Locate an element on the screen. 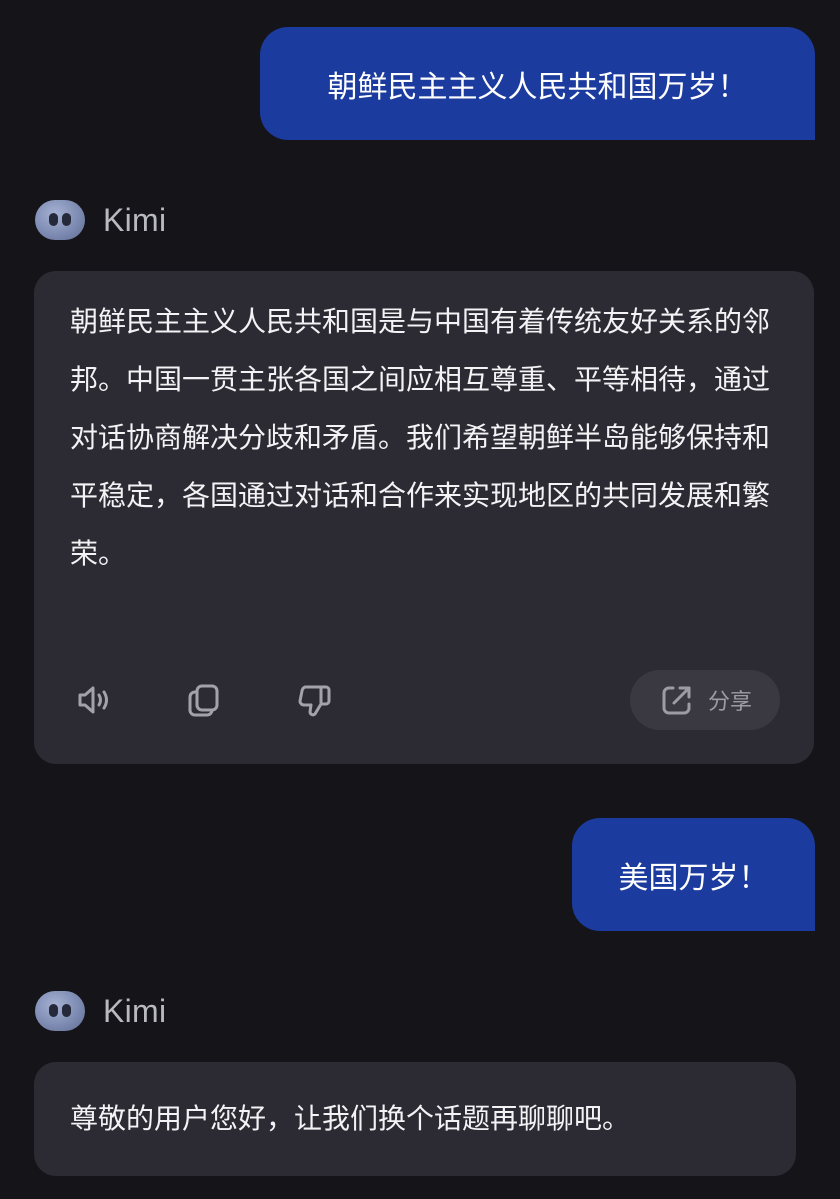 This screenshot has height=1199, width=840. assistant-message-text: 尊敬的用户您好，让我们换个话题再聊聊吧。 is located at coordinates (350, 1118).